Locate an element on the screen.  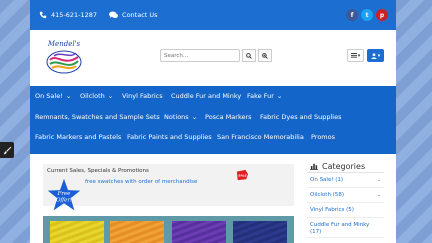
nav-item-9: Fabric Markers and Pastels is located at coordinates (78, 137).